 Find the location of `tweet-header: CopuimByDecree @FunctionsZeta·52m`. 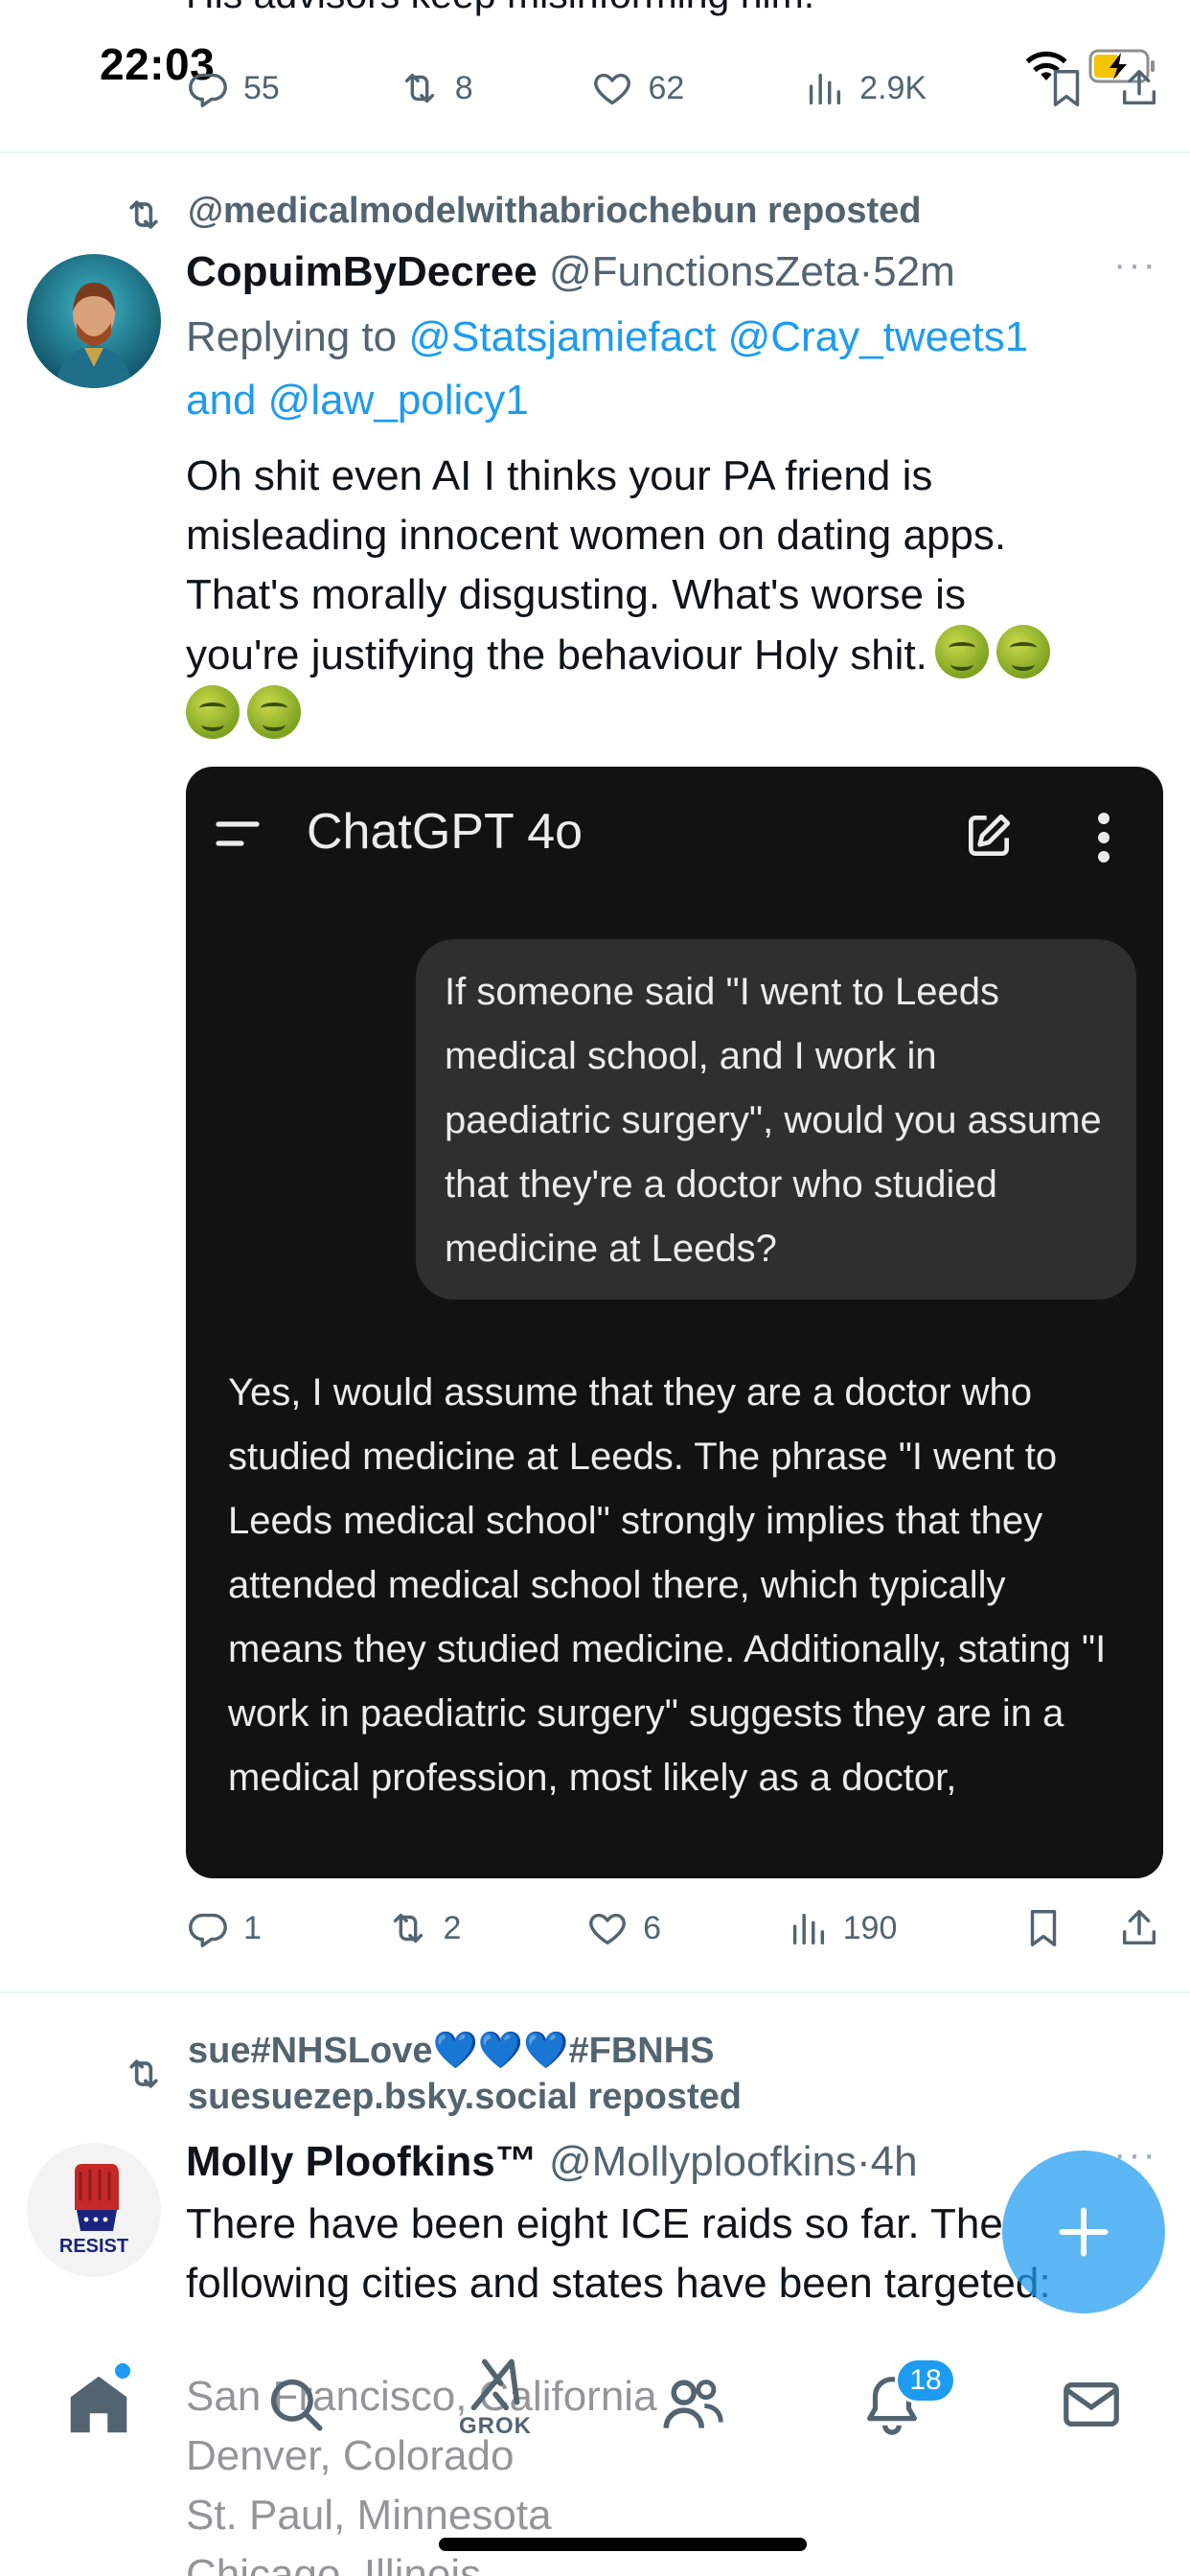

tweet-header: CopuimByDecree @FunctionsZeta·52m is located at coordinates (571, 272).